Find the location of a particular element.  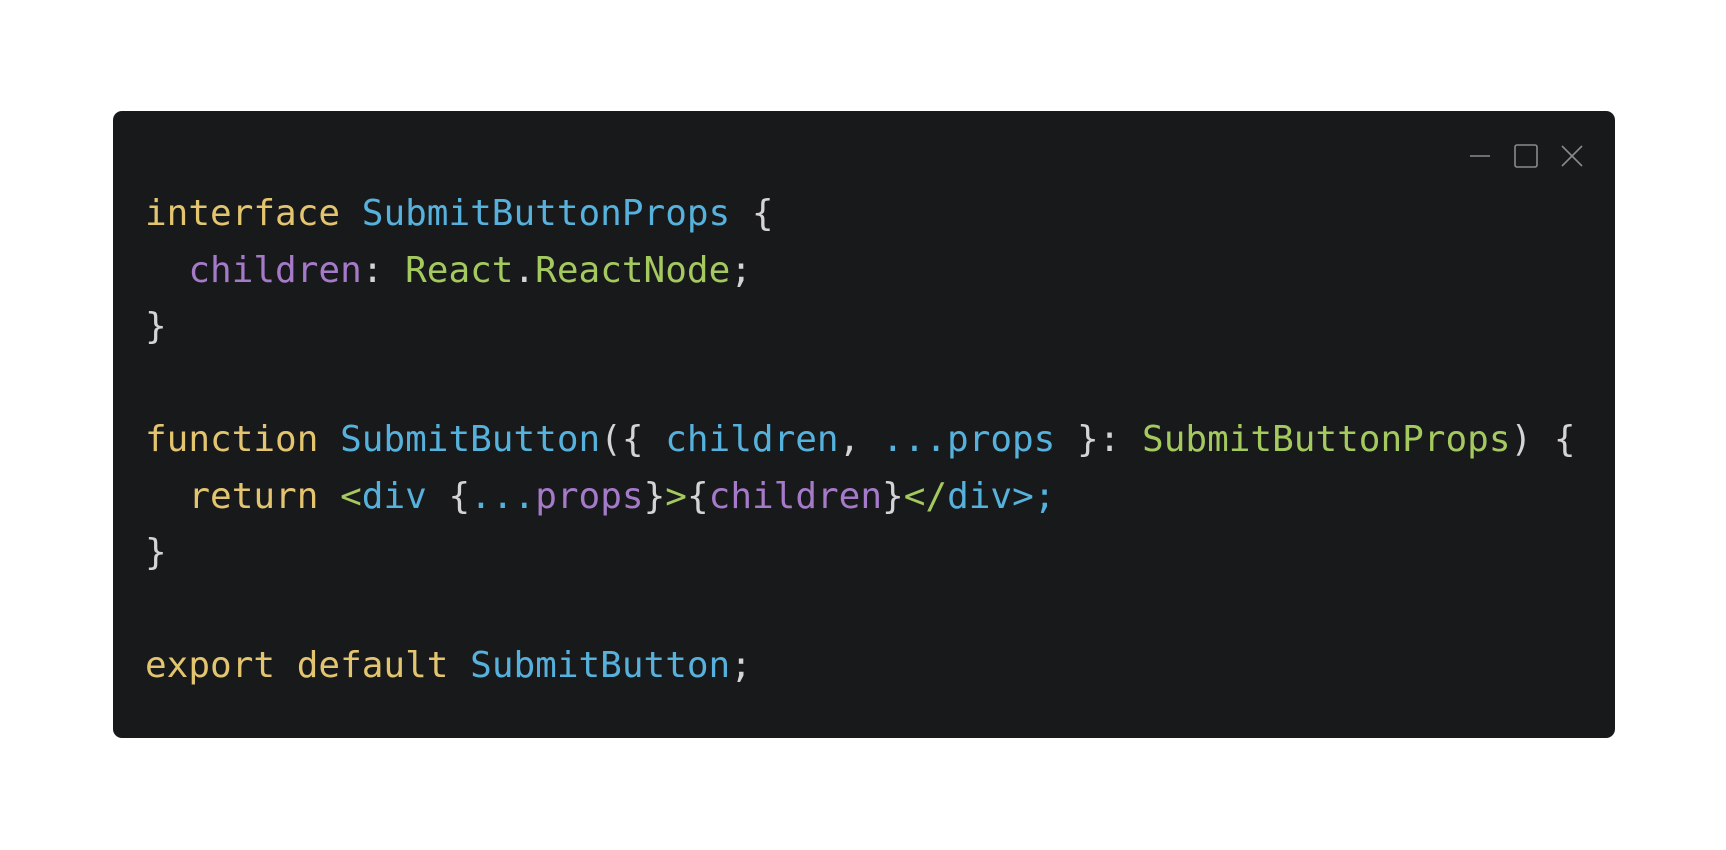

code-token: }: is located at coordinates (1099, 439).